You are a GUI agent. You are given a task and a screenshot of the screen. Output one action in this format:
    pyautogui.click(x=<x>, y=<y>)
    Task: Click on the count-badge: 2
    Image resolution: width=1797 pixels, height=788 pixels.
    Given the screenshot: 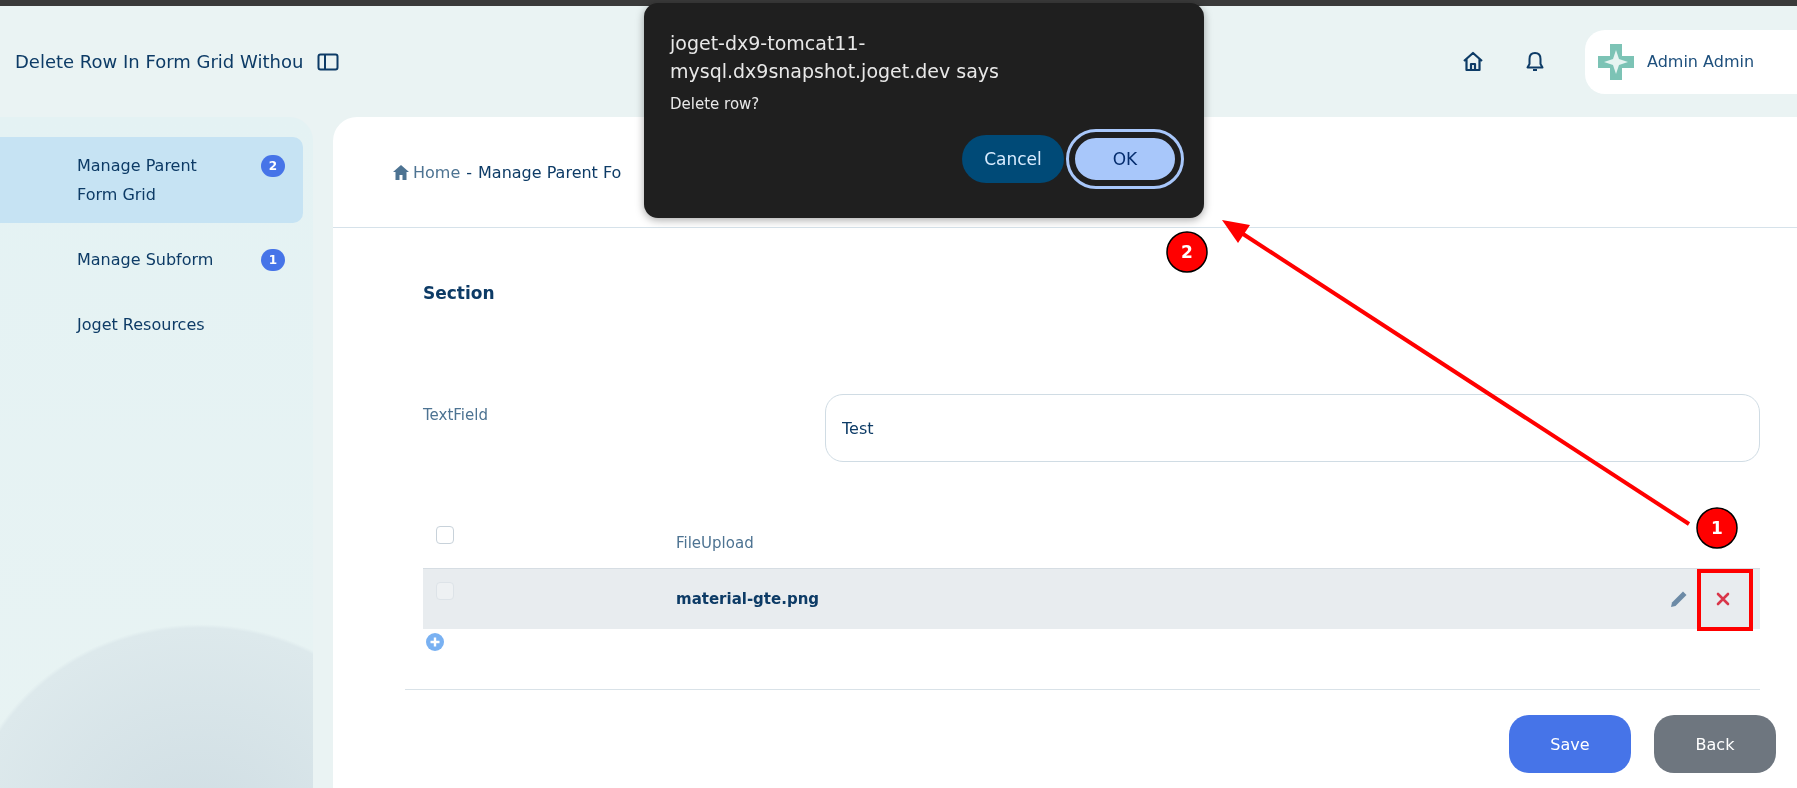 What is the action you would take?
    pyautogui.click(x=273, y=166)
    